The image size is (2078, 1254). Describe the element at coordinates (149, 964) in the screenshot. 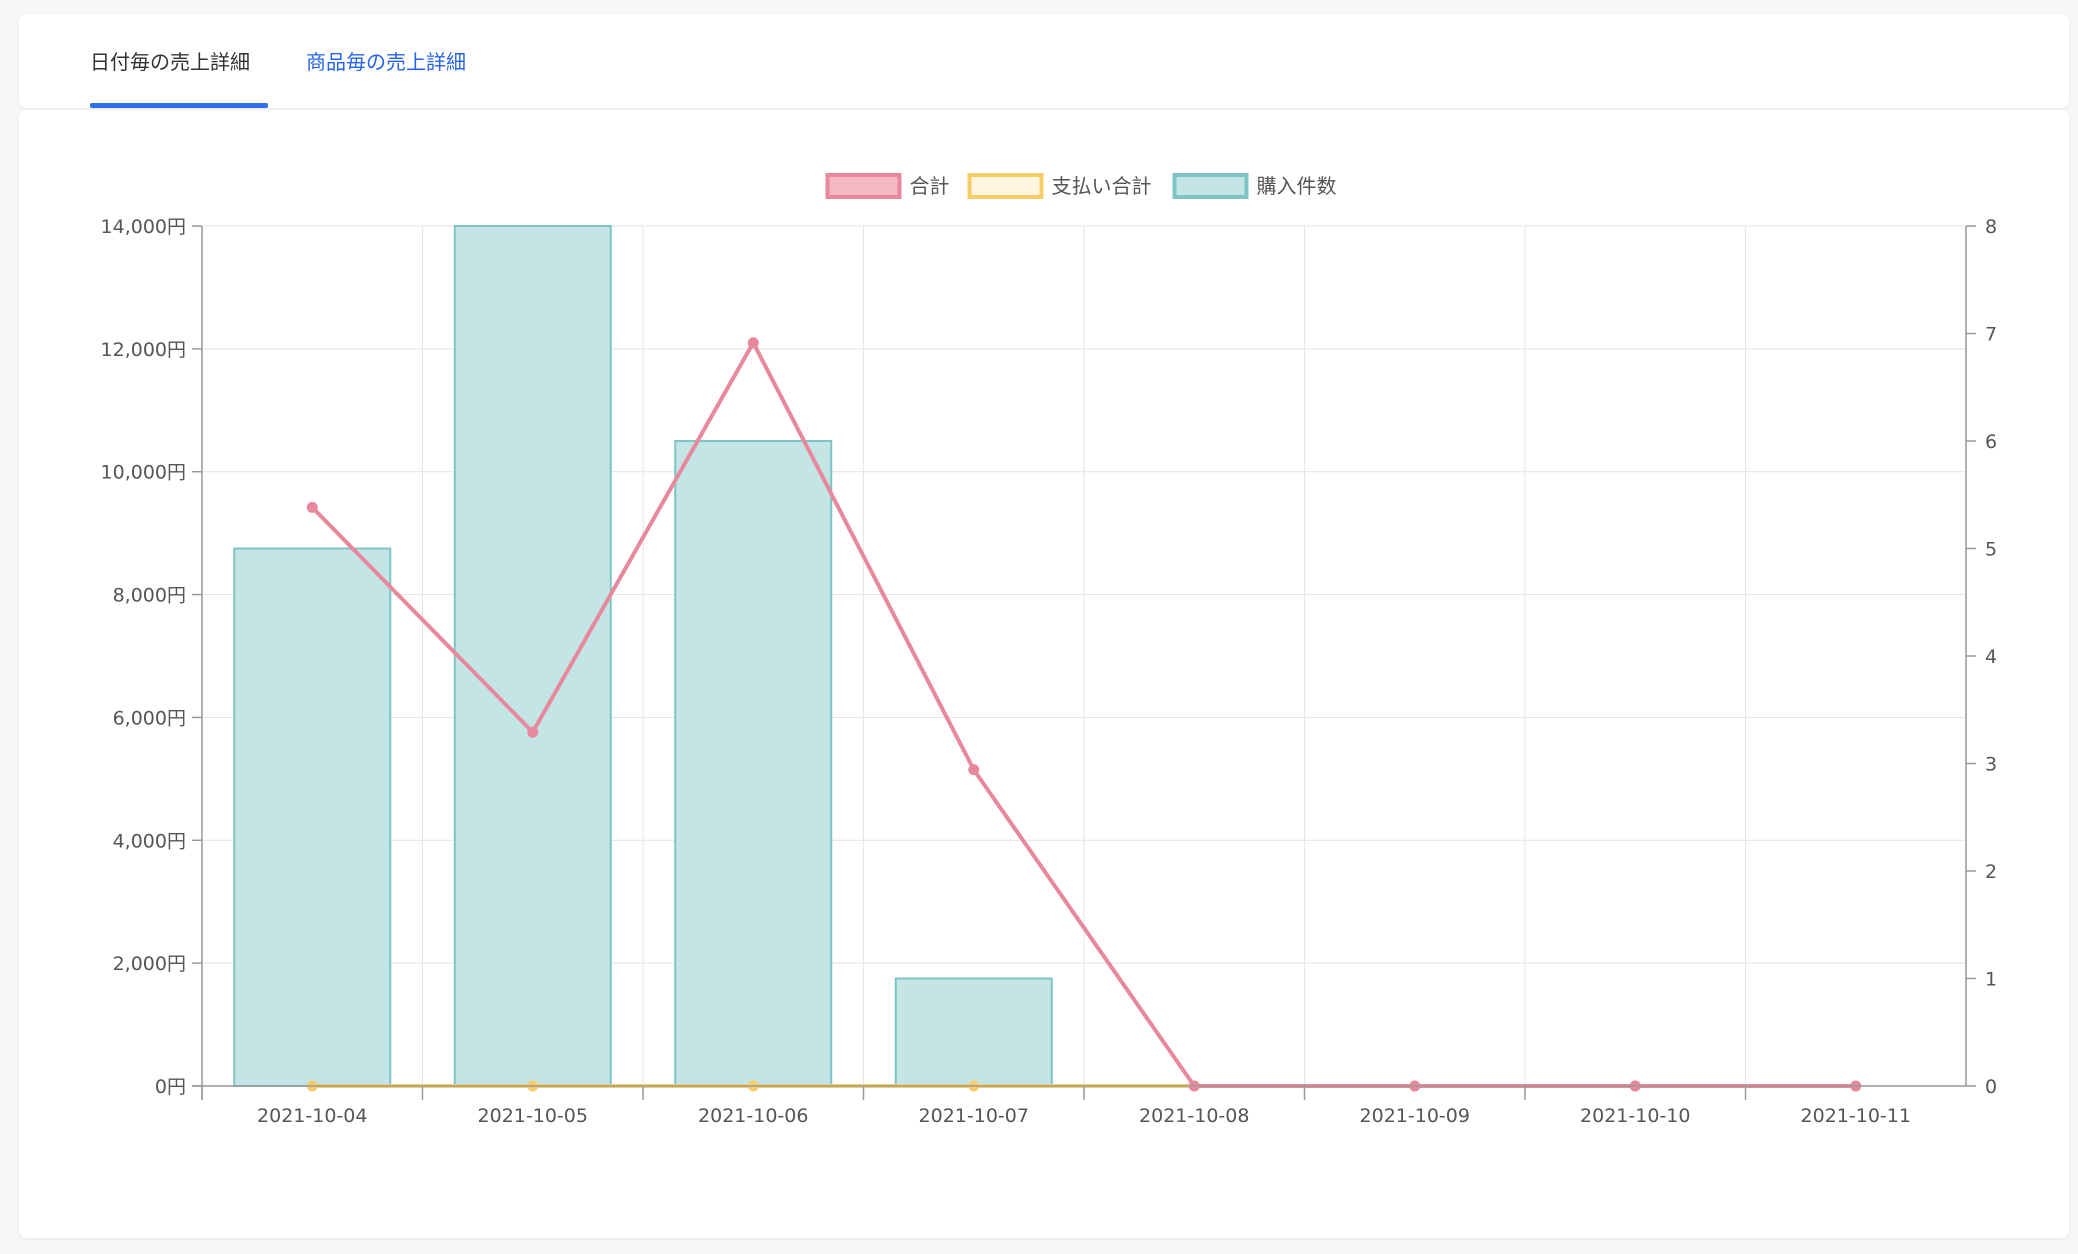

I see `y-left-tick-label: 2,000円` at that location.